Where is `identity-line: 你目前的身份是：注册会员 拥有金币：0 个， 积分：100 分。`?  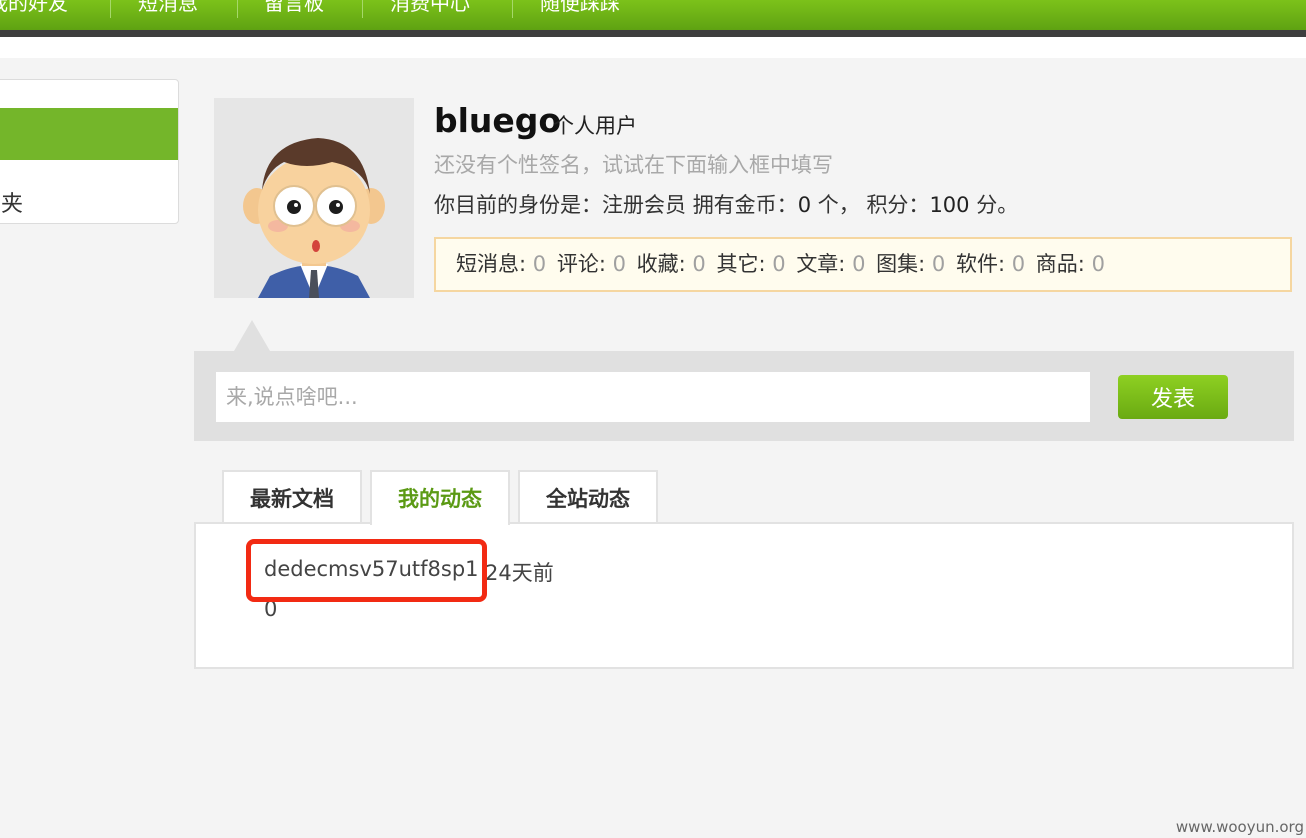
identity-line: 你目前的身份是：注册会员 拥有金币：0 个， 积分：100 分。 is located at coordinates (726, 204).